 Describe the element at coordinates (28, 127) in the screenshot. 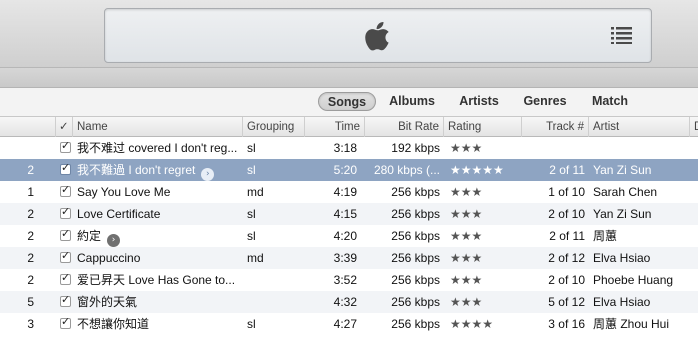

I see `column-number` at that location.